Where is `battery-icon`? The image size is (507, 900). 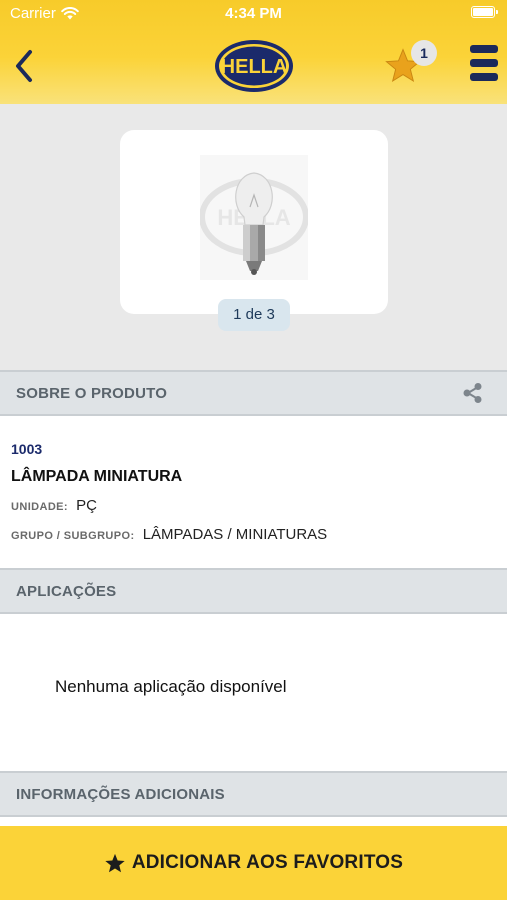 battery-icon is located at coordinates (484, 12).